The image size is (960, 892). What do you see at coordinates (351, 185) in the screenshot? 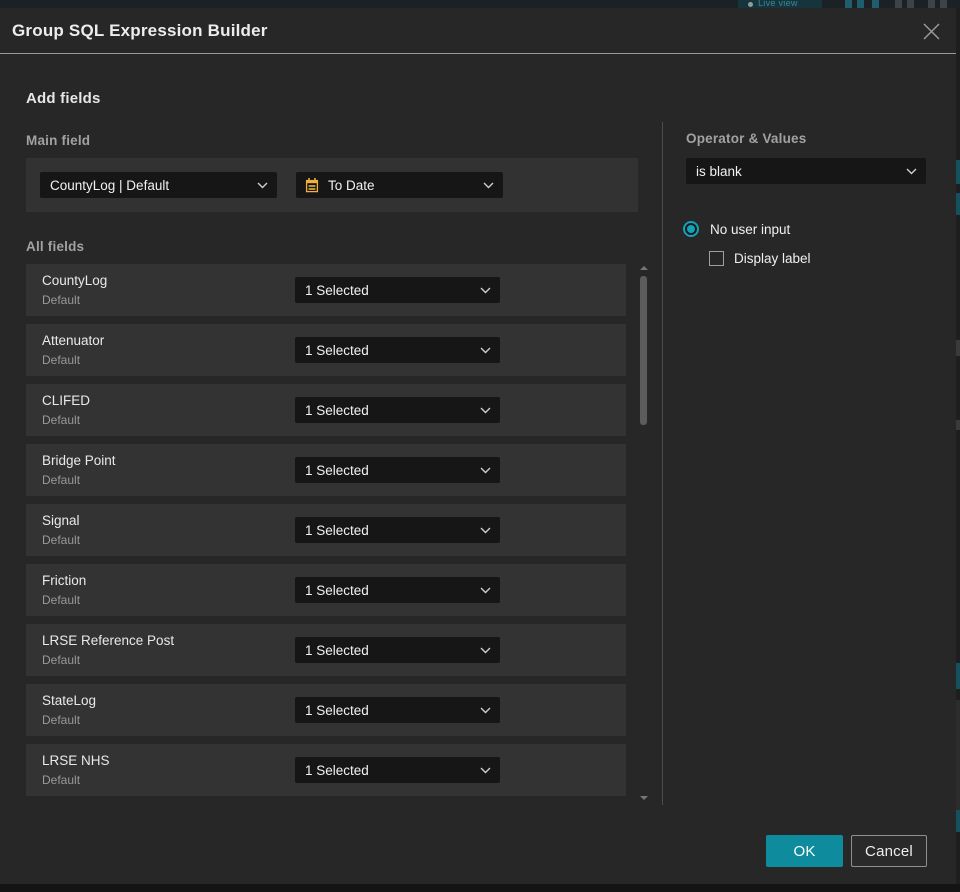
I see `date-dropdown-value: To Date` at bounding box center [351, 185].